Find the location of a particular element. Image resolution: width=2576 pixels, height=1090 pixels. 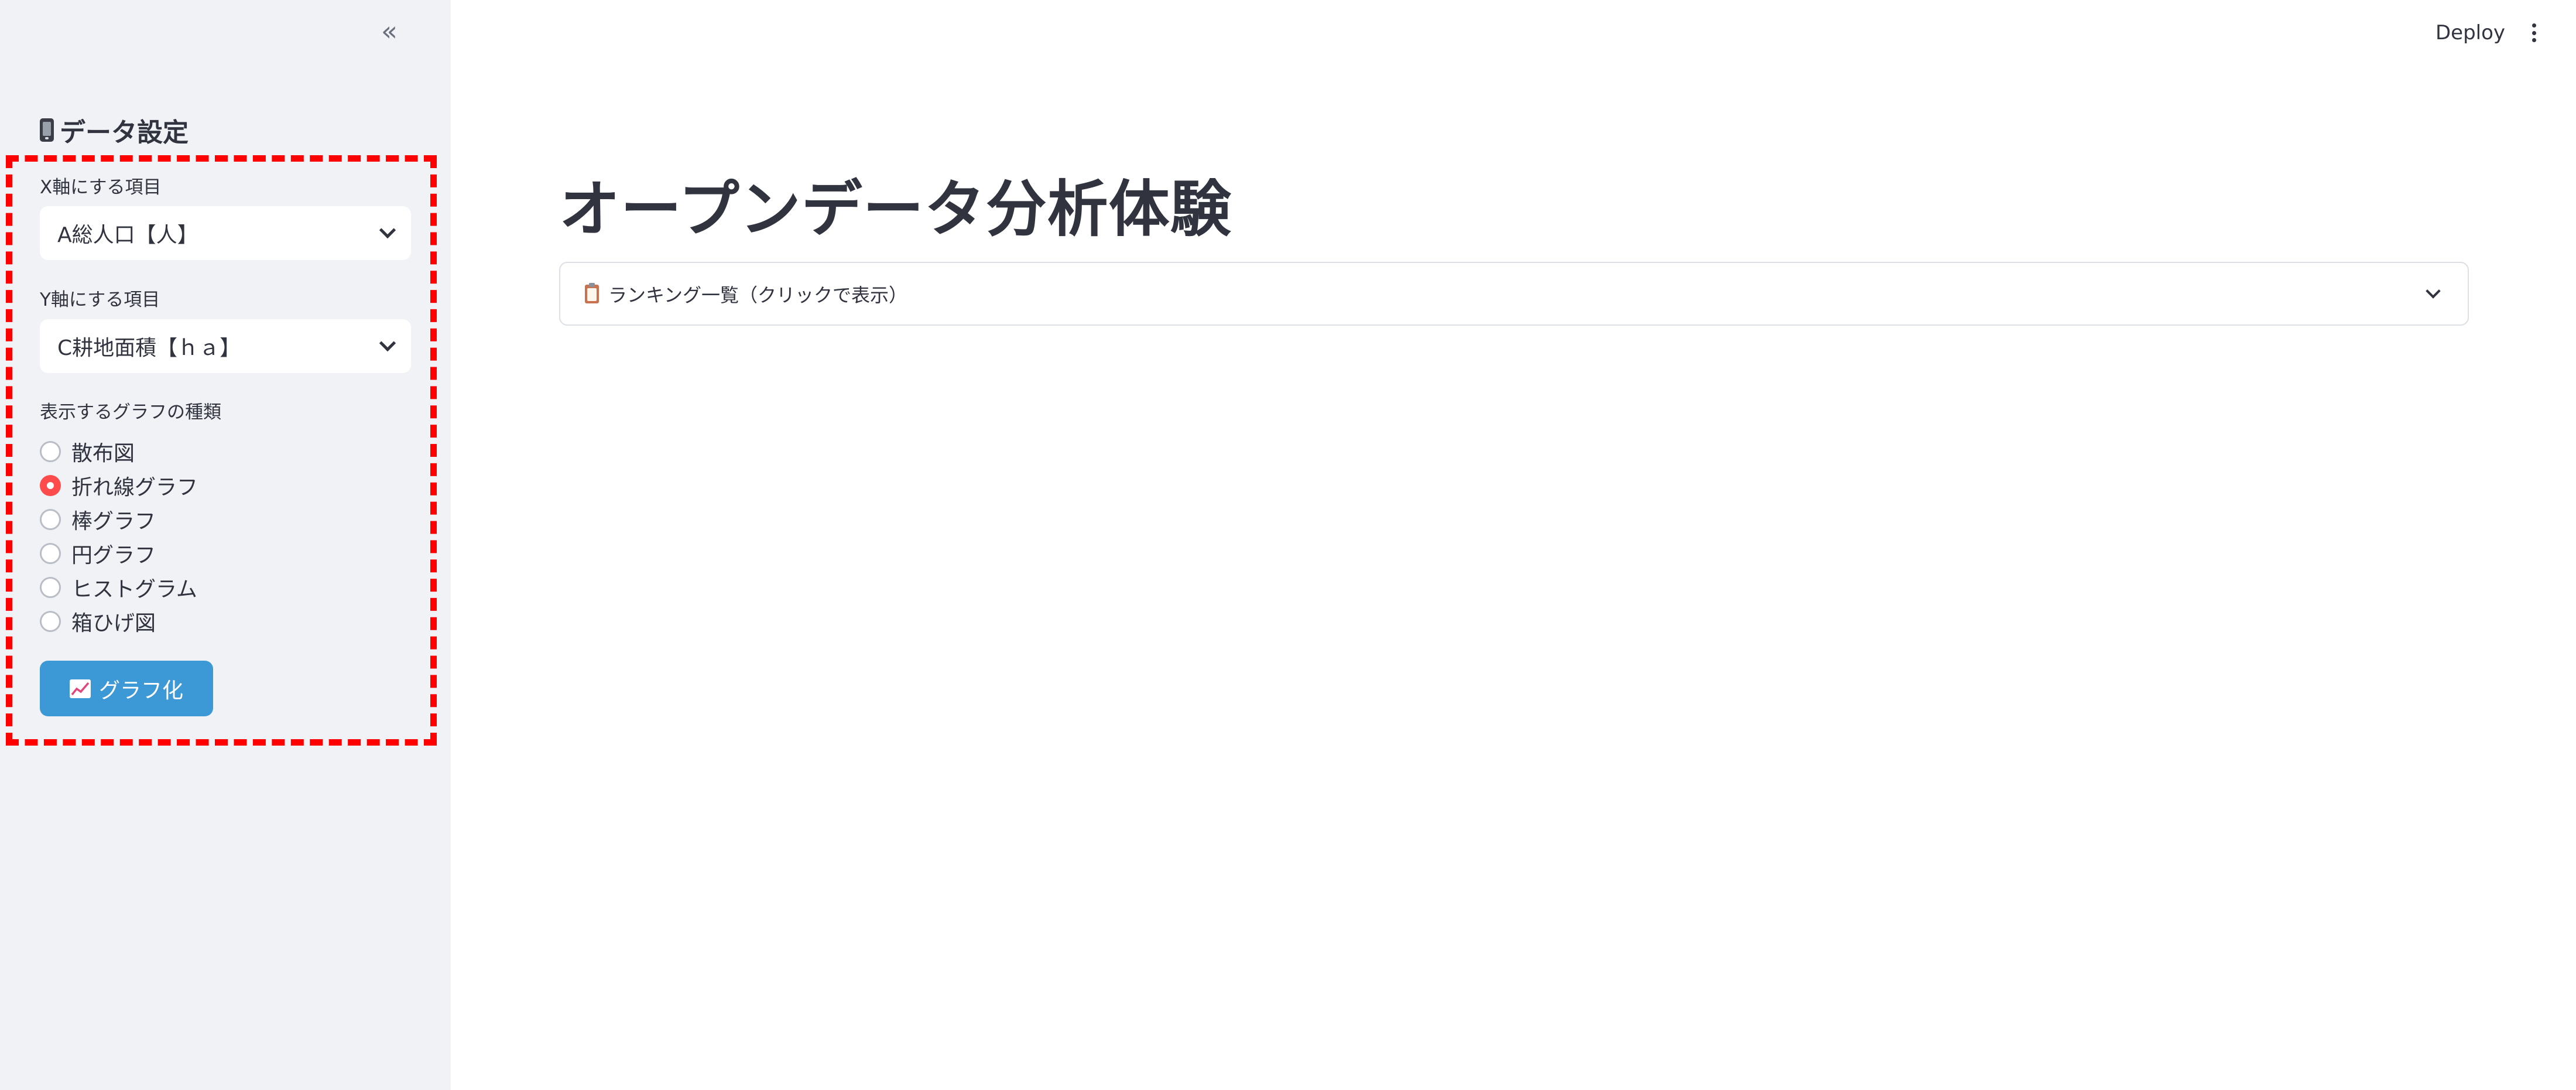

radio-option-pie: 円グラフ is located at coordinates (98, 553).